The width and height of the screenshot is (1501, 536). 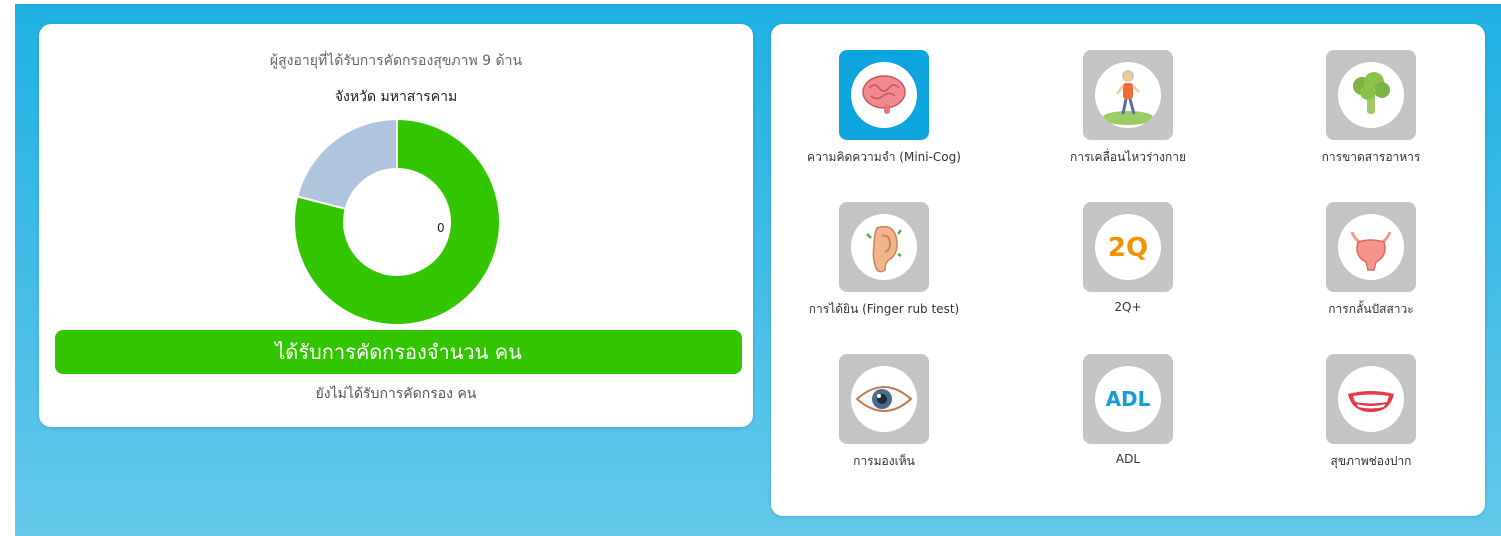 I want to click on province-label: จังหวัด มหาสารคาม, so click(x=396, y=97).